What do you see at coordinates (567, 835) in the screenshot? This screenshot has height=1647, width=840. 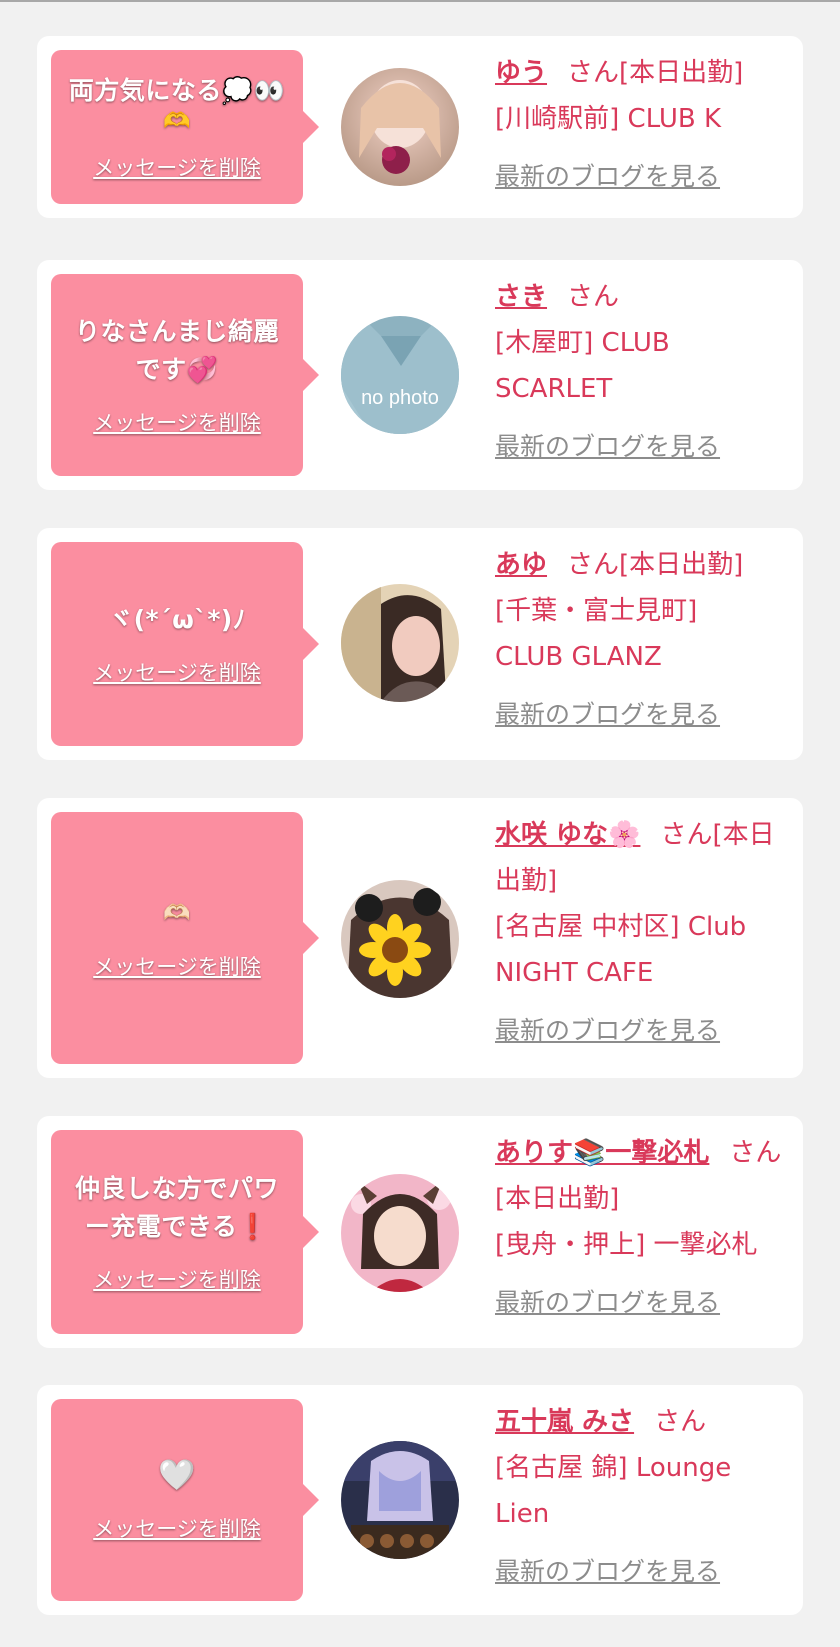 I see `host-name-link: 水咲 ゆな🌸` at bounding box center [567, 835].